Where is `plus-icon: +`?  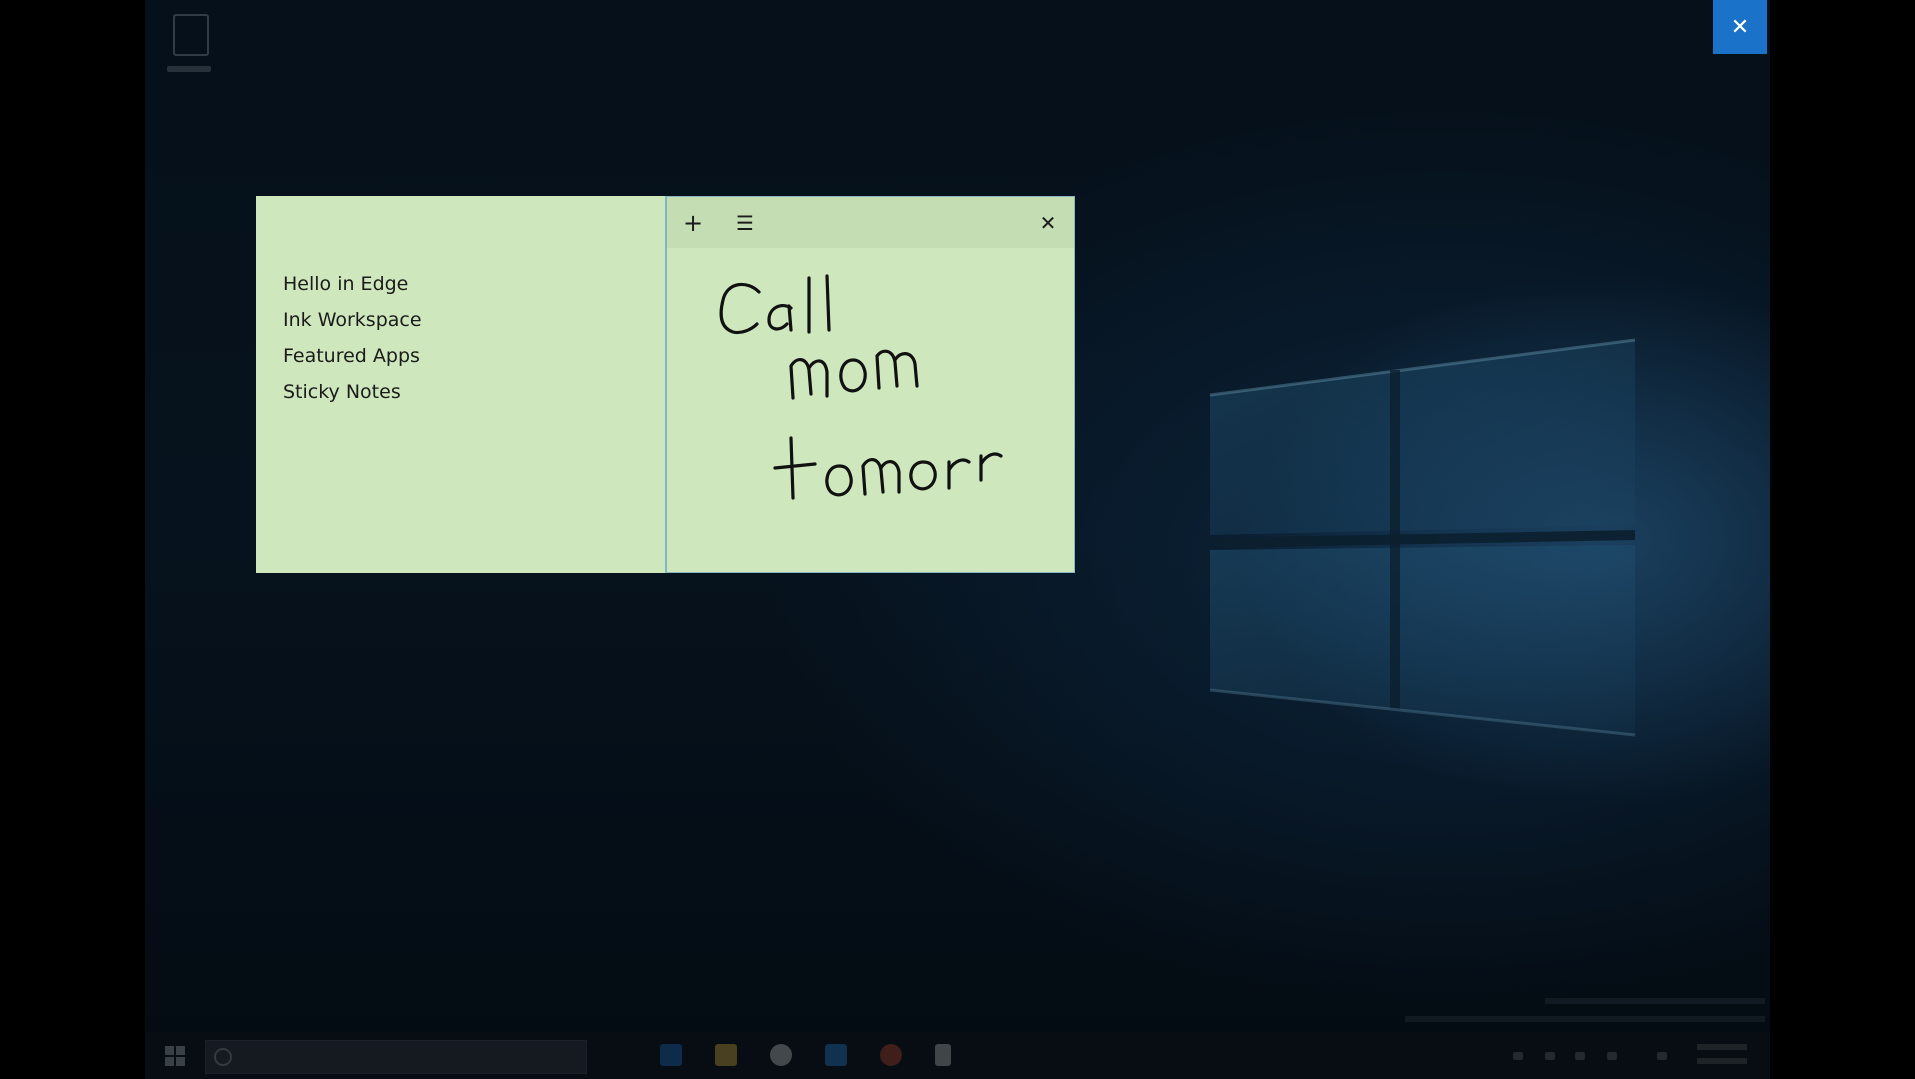 plus-icon: + is located at coordinates (693, 223).